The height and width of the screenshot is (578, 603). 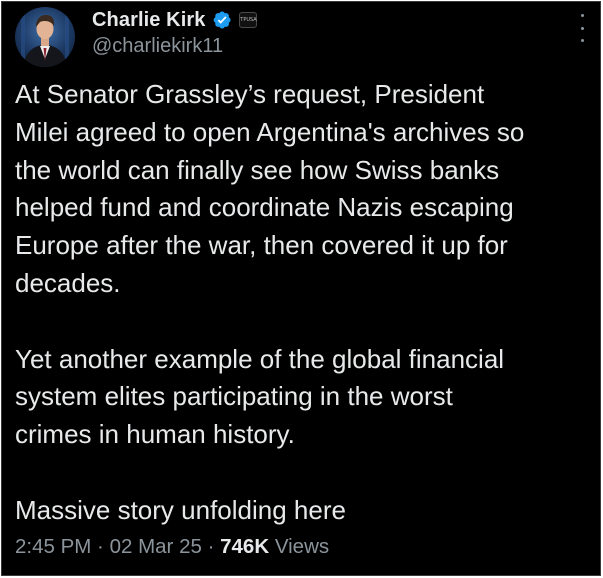 I want to click on avatar, so click(x=45, y=37).